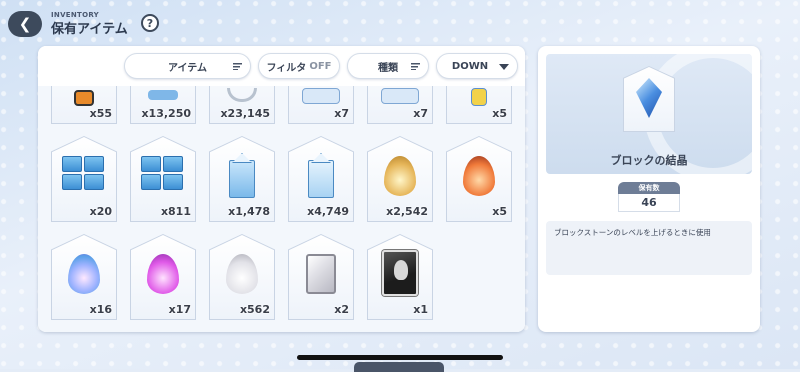 This screenshot has height=372, width=800. What do you see at coordinates (163, 274) in the screenshot?
I see `purple-drop-icon` at bounding box center [163, 274].